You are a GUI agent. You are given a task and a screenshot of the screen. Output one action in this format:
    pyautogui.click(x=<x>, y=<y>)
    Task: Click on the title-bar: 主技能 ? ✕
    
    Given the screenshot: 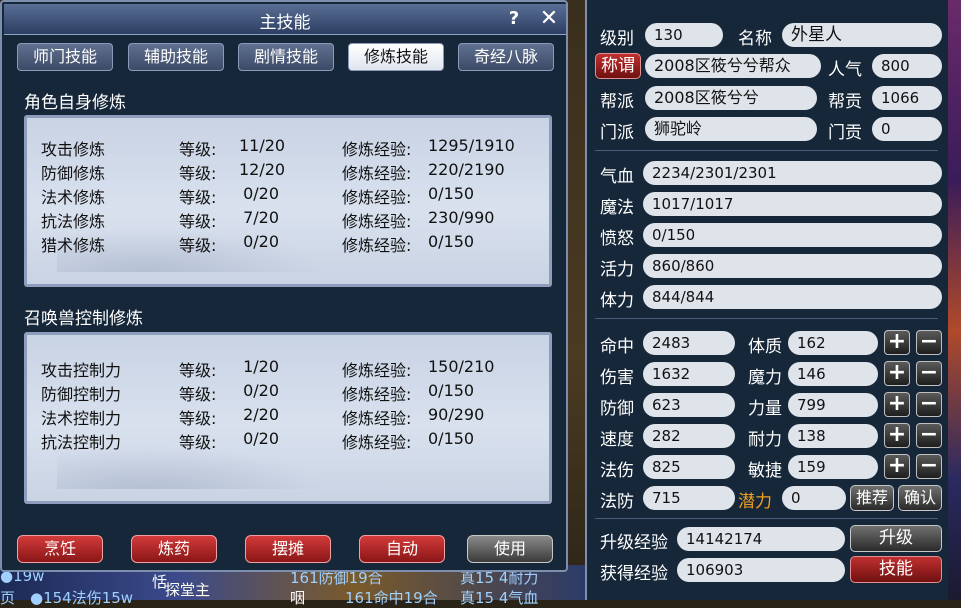 What is the action you would take?
    pyautogui.click(x=285, y=19)
    